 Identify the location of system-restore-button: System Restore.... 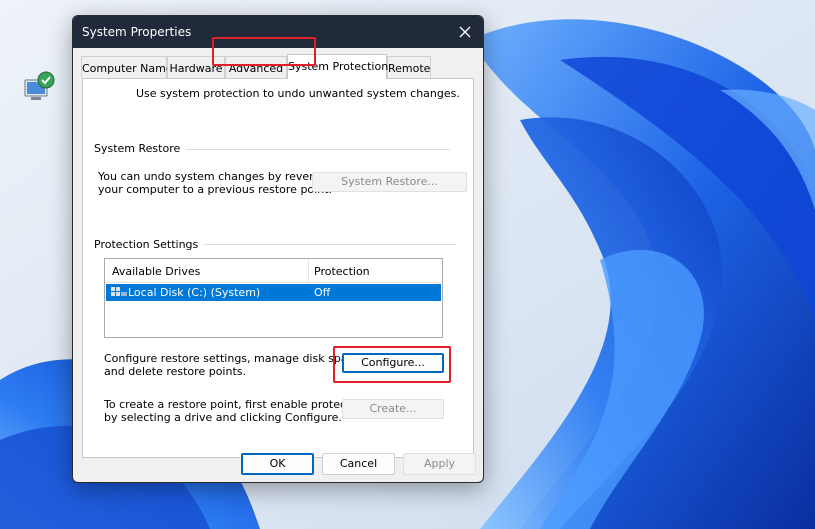
(389, 182).